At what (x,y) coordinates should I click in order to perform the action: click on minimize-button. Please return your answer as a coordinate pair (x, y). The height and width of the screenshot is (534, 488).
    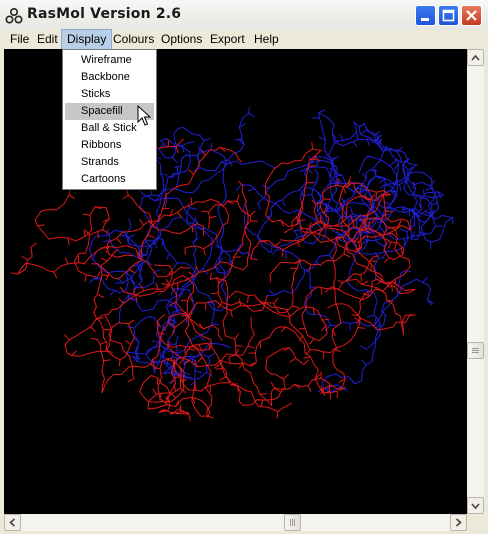
    Looking at the image, I should click on (425, 15).